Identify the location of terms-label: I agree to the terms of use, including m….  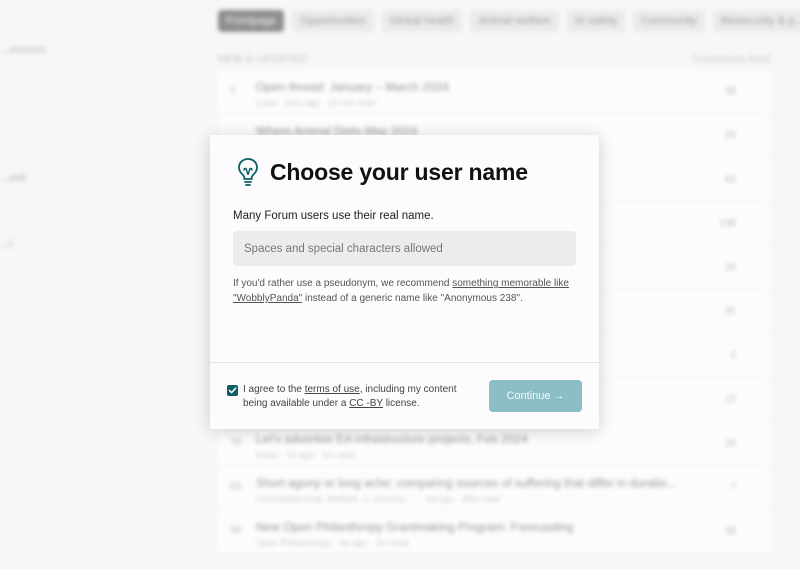
(363, 396).